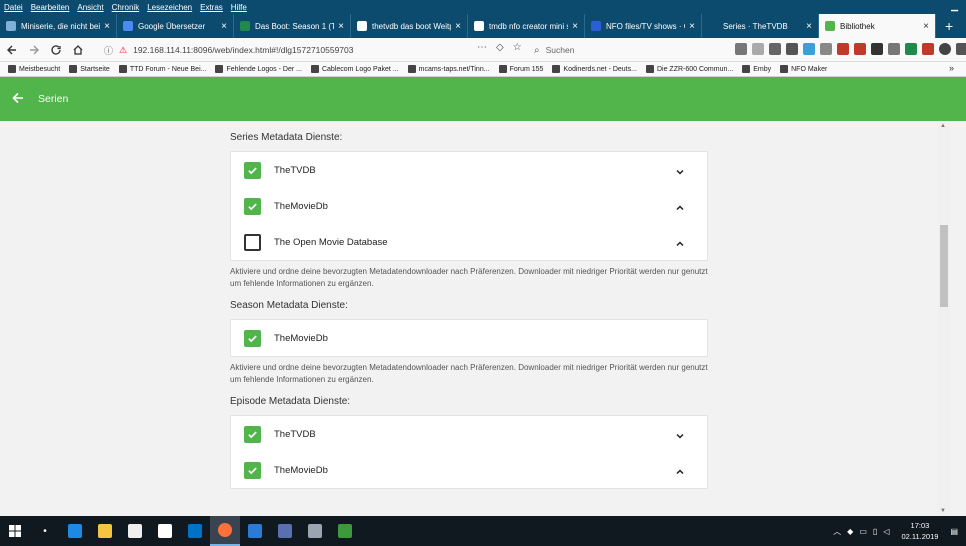 The width and height of the screenshot is (966, 546). What do you see at coordinates (944, 318) in the screenshot?
I see `scrollbar: ▲ ▼` at bounding box center [944, 318].